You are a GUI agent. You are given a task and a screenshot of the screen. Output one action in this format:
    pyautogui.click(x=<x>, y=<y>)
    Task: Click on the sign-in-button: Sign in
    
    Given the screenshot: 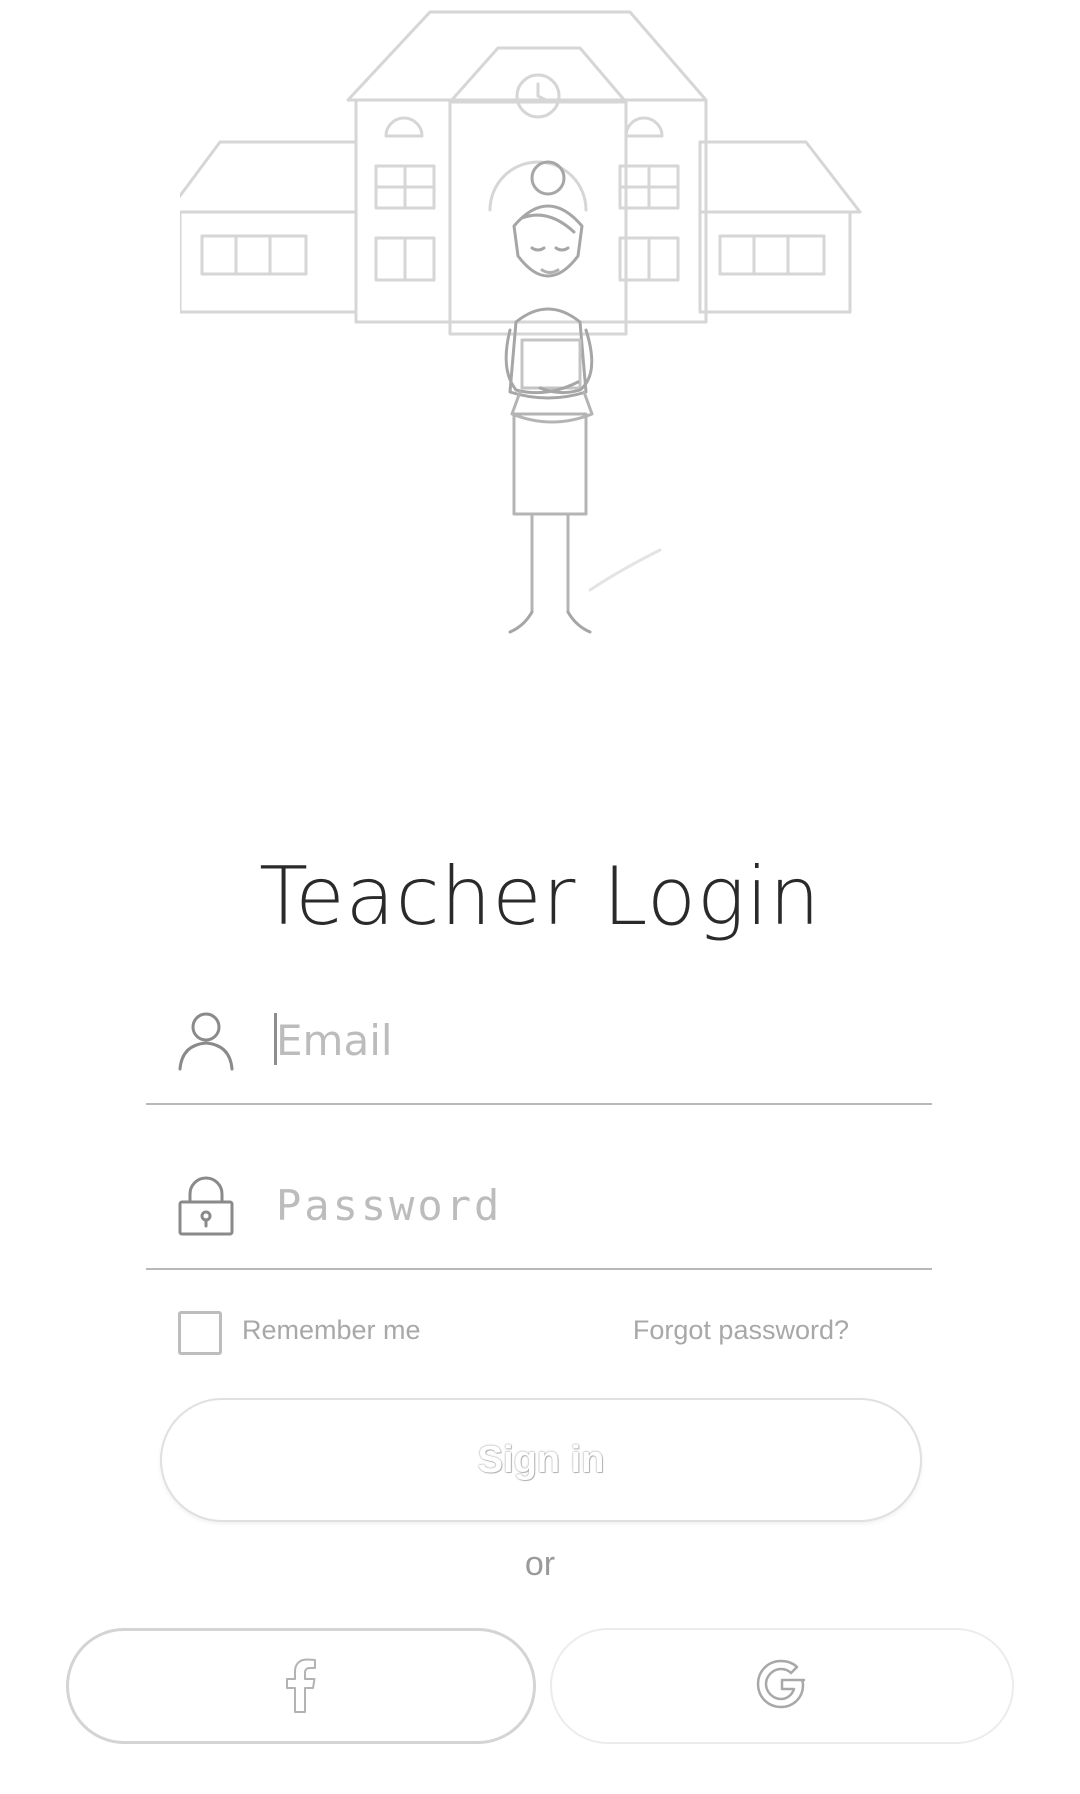 What is the action you would take?
    pyautogui.click(x=541, y=1460)
    